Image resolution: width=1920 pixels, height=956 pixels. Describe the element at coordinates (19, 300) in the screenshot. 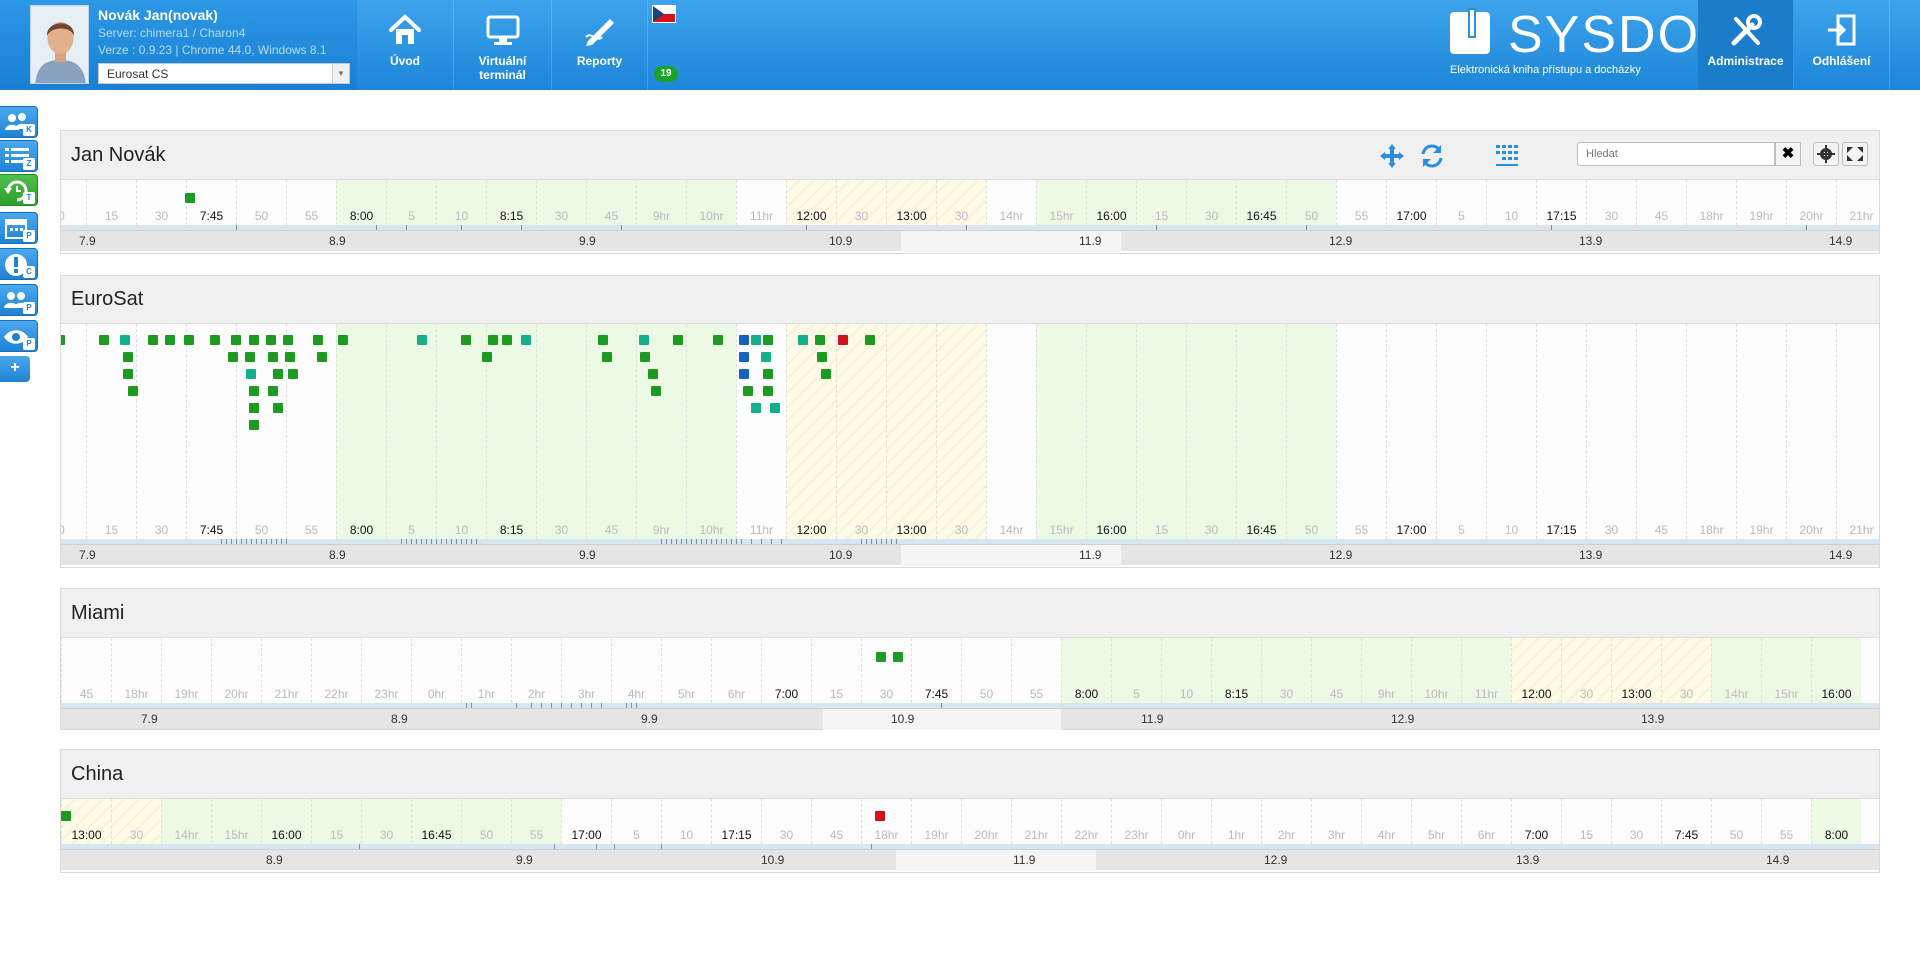

I see `sidebar-group-button: P` at that location.